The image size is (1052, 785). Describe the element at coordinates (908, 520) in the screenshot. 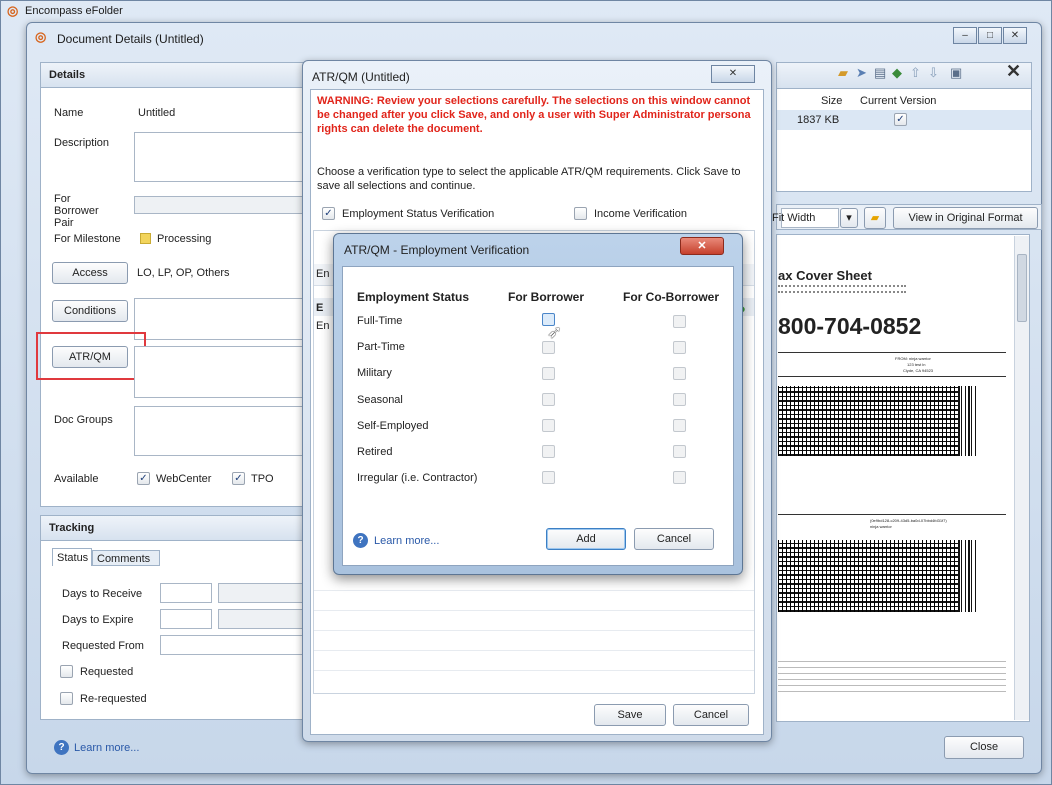

I see `doc-guid: (0e9bd128-c209-43d5-ba0d-07bbd4fd31f7)` at that location.